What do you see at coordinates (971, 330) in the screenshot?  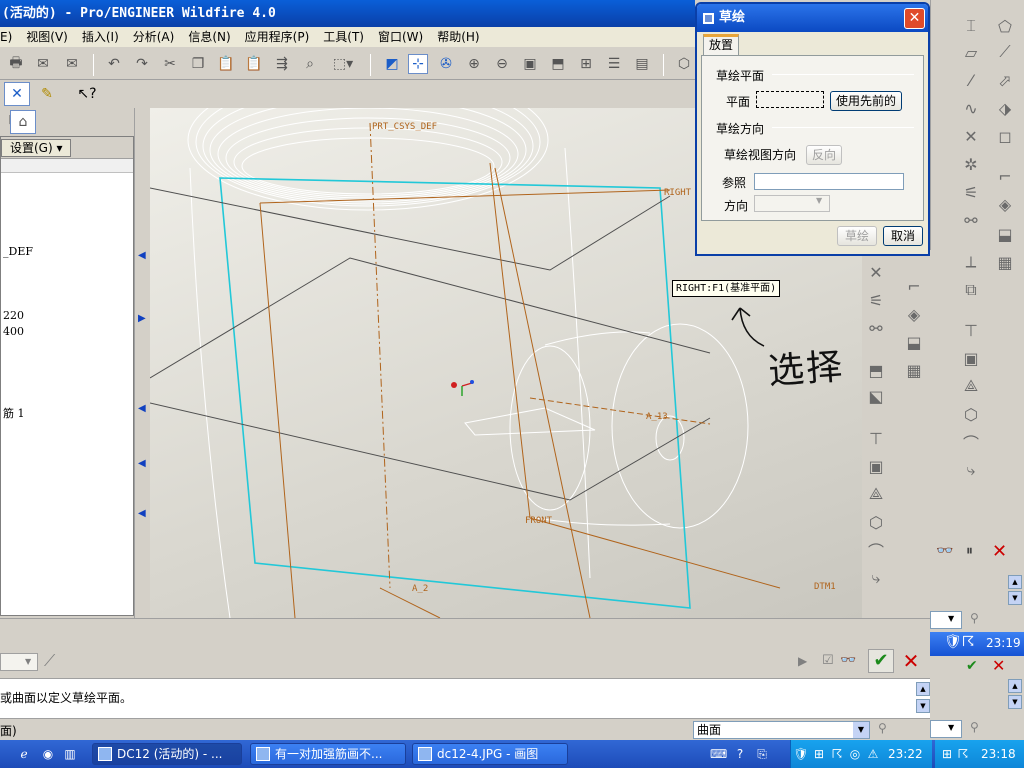 I see `trim-icon: ⊤` at bounding box center [971, 330].